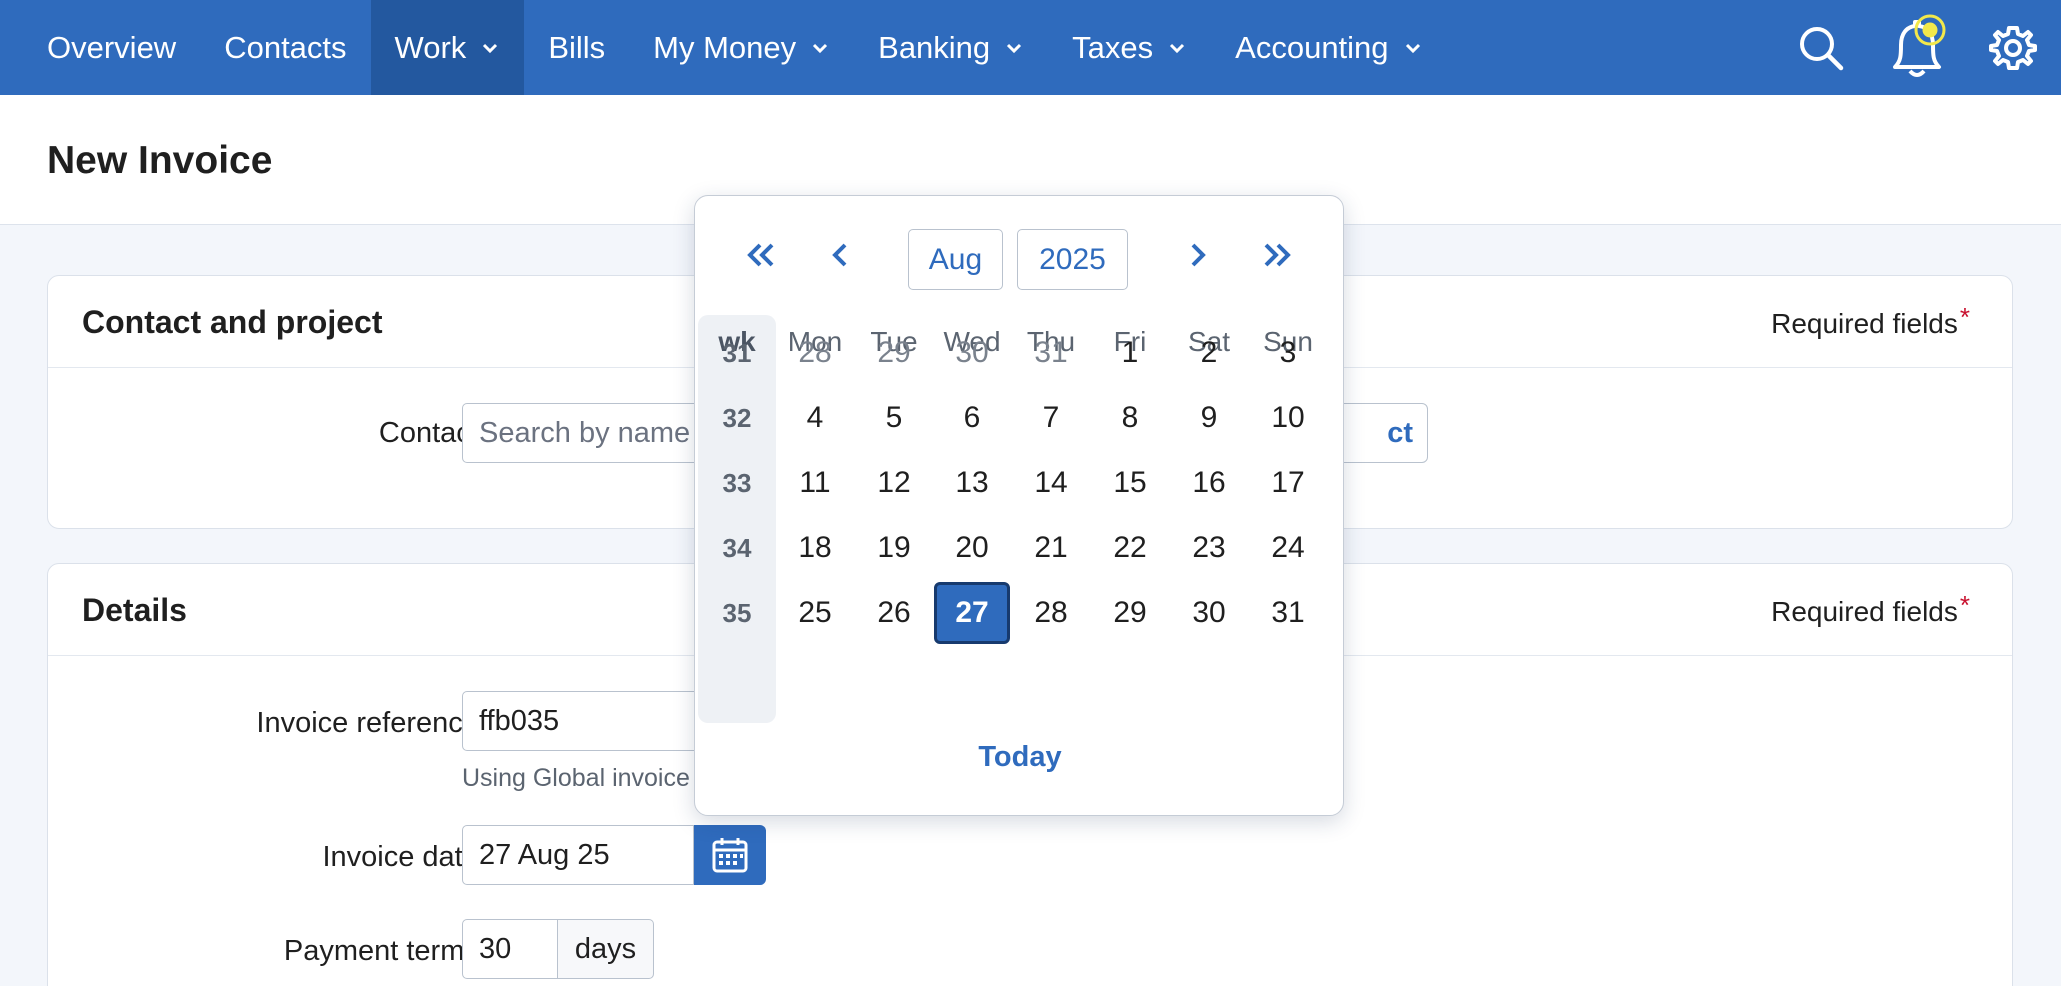 This screenshot has width=2061, height=986. What do you see at coordinates (737, 613) in the screenshot?
I see `week-number: 35` at bounding box center [737, 613].